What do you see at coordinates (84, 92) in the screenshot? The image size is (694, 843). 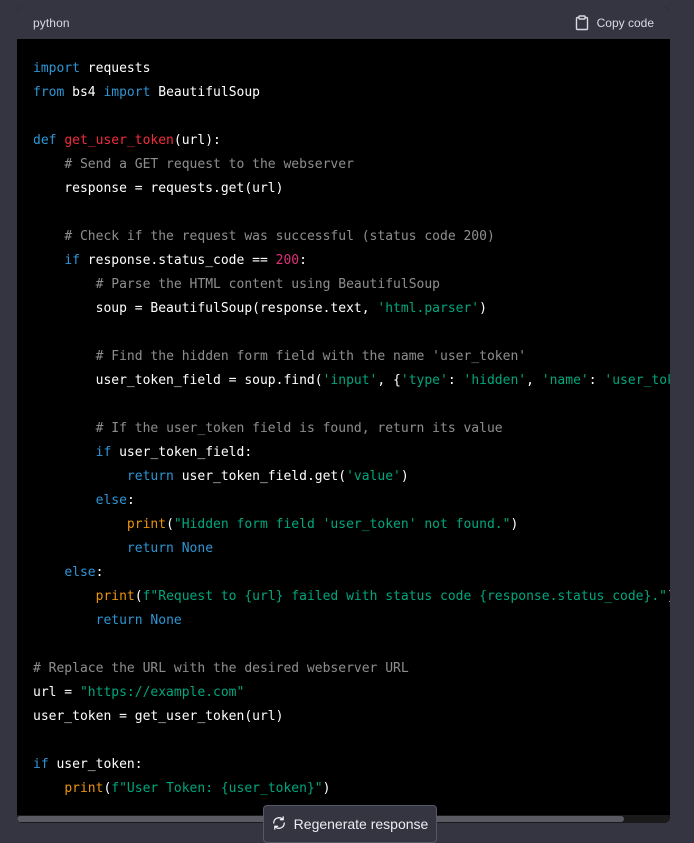 I see `code-token: bs4` at bounding box center [84, 92].